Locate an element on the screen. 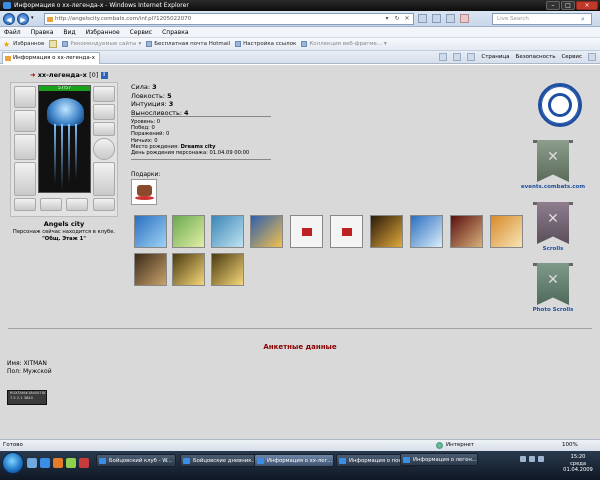 The width and height of the screenshot is (600, 480). add-favorite-icon is located at coordinates (53, 44).